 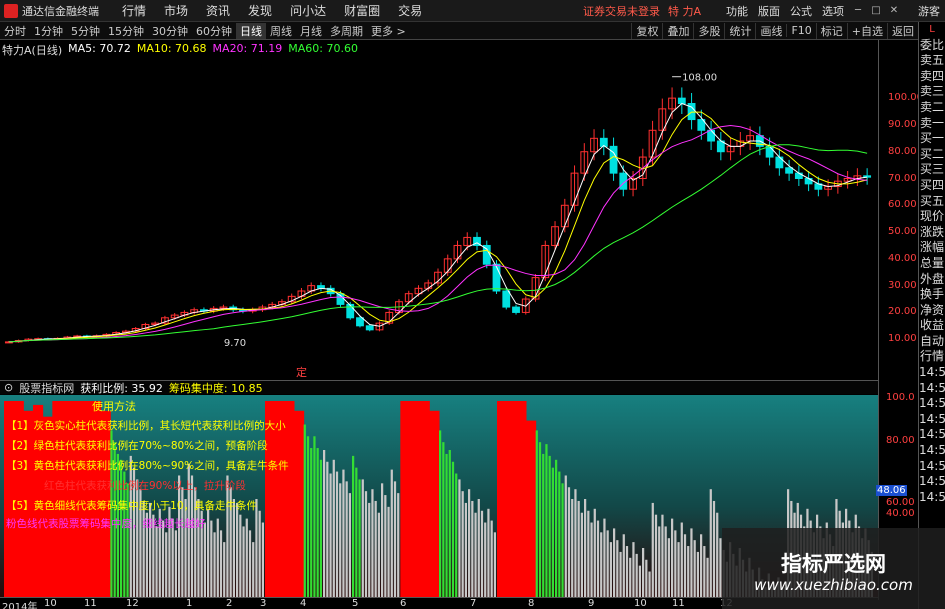 I want to click on maximize-icon: □, so click(x=876, y=11).